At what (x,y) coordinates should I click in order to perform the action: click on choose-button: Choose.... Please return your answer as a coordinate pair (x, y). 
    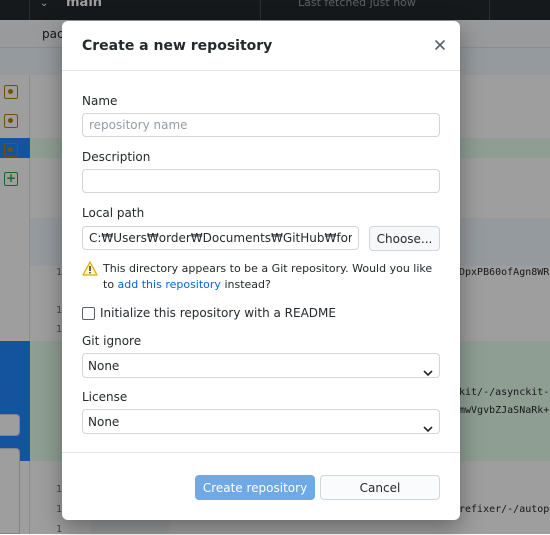
    Looking at the image, I should click on (404, 238).